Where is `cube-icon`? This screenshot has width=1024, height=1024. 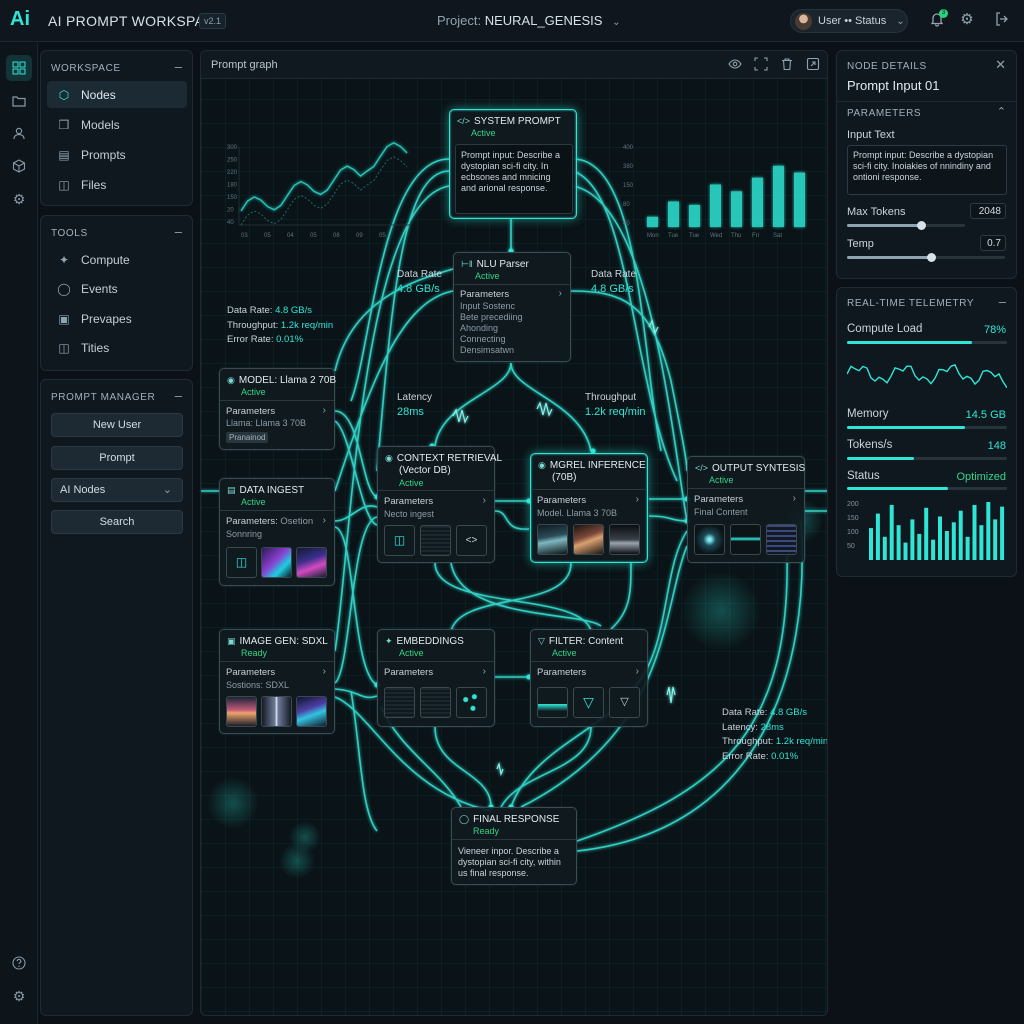 cube-icon is located at coordinates (19, 166).